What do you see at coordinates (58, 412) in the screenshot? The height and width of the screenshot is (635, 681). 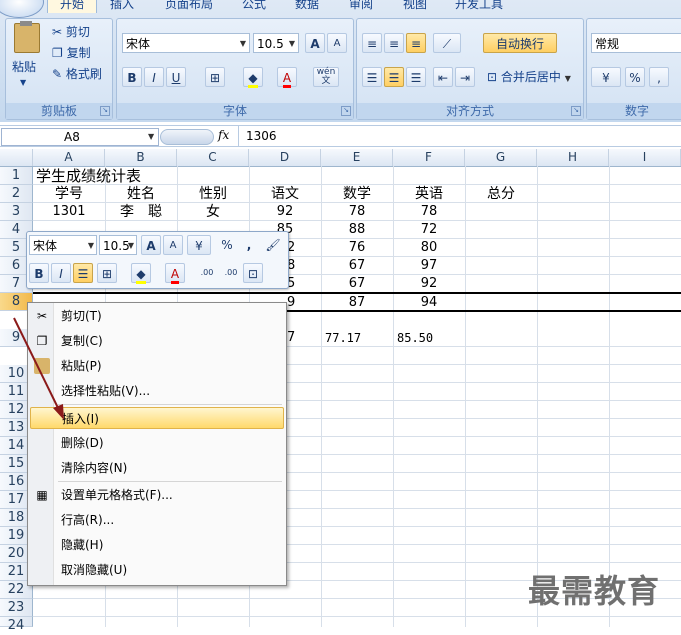 I see `arrow-head-icon` at bounding box center [58, 412].